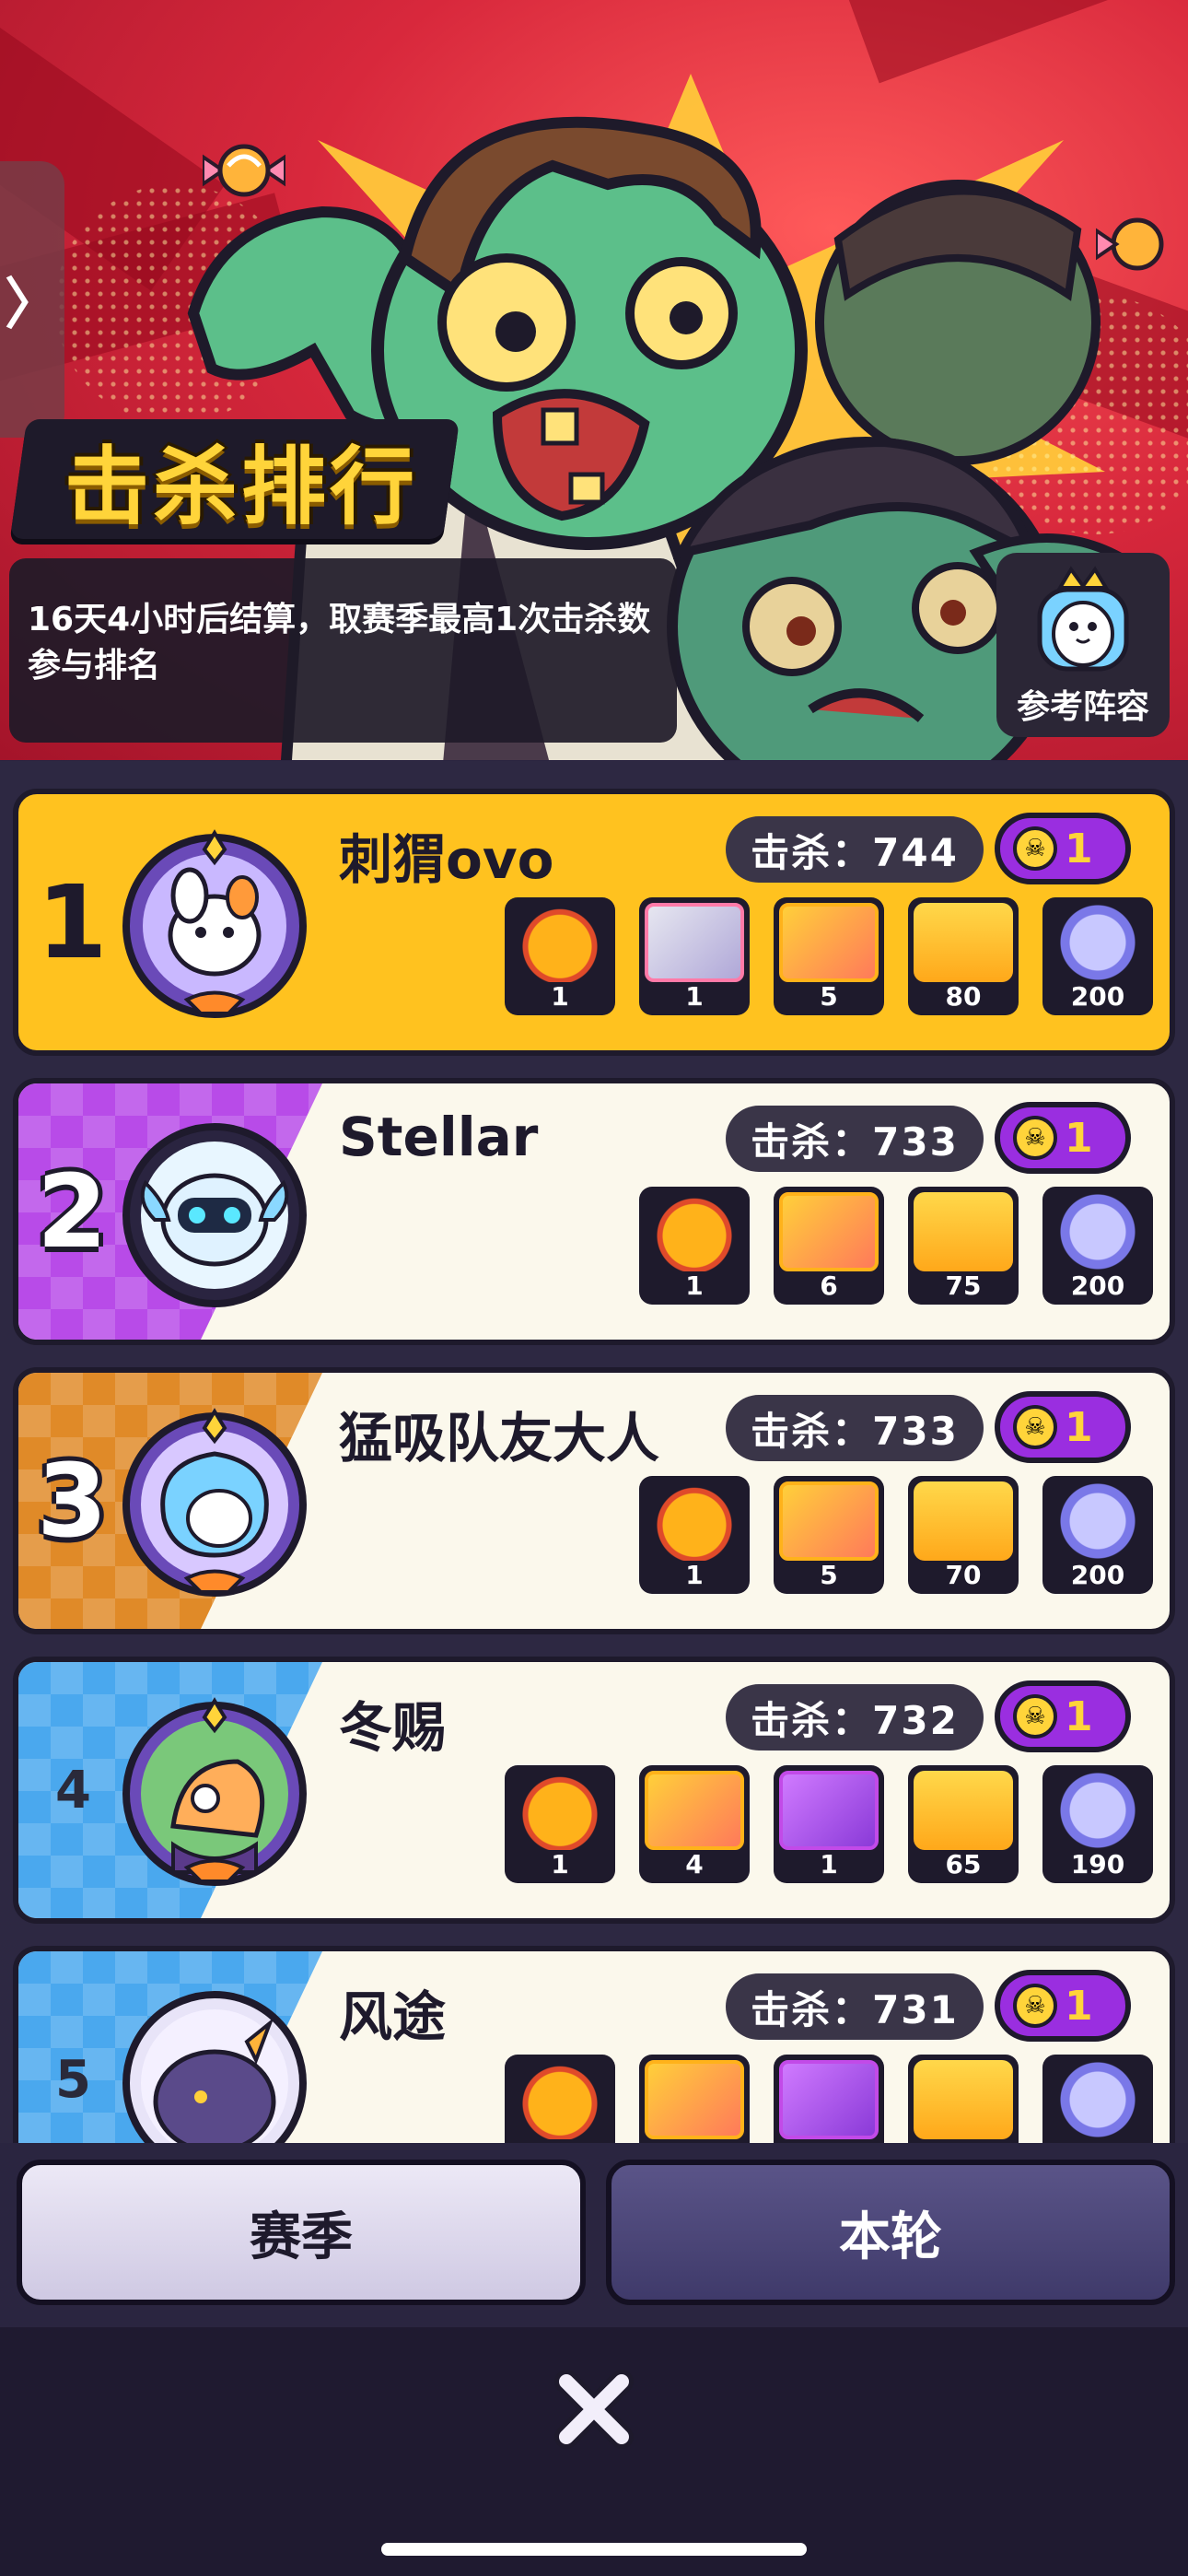 The image size is (1188, 2576). What do you see at coordinates (594, 2044) in the screenshot?
I see `ranking-row: 5 风途 击杀：731 ☠ 1` at bounding box center [594, 2044].